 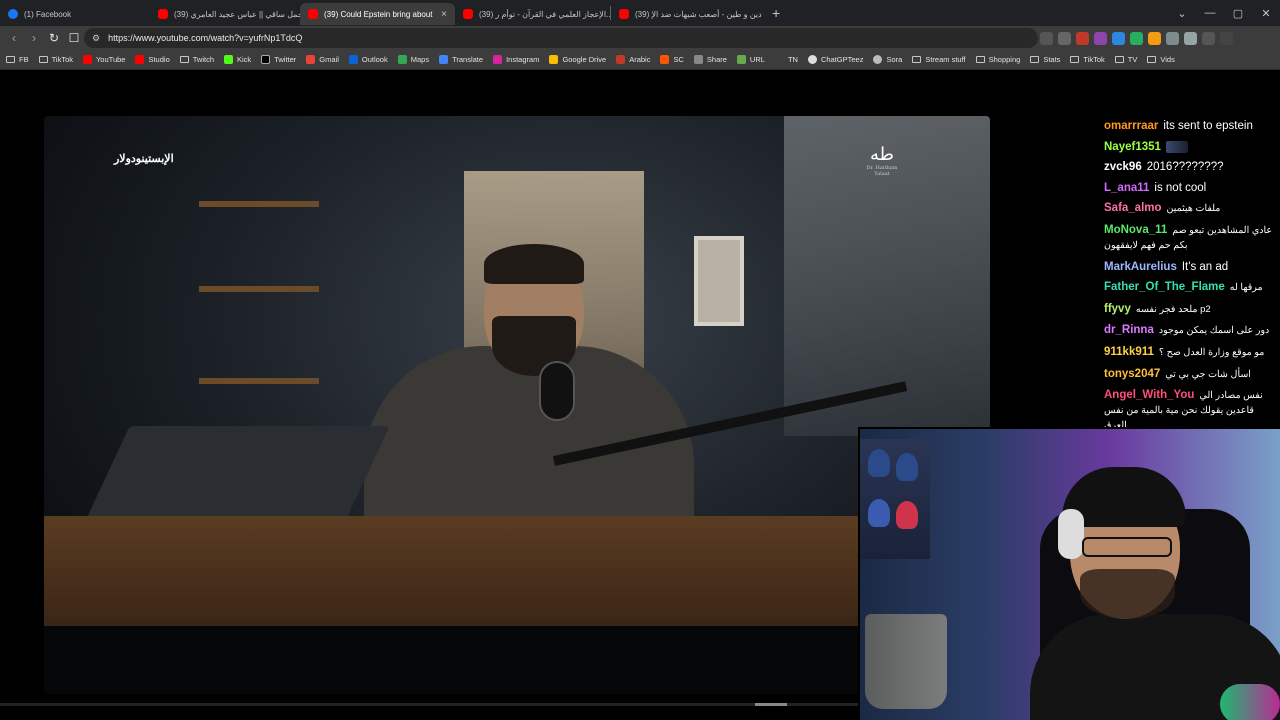 I want to click on tab-facebook: (1) Facebook, so click(x=75, y=14).